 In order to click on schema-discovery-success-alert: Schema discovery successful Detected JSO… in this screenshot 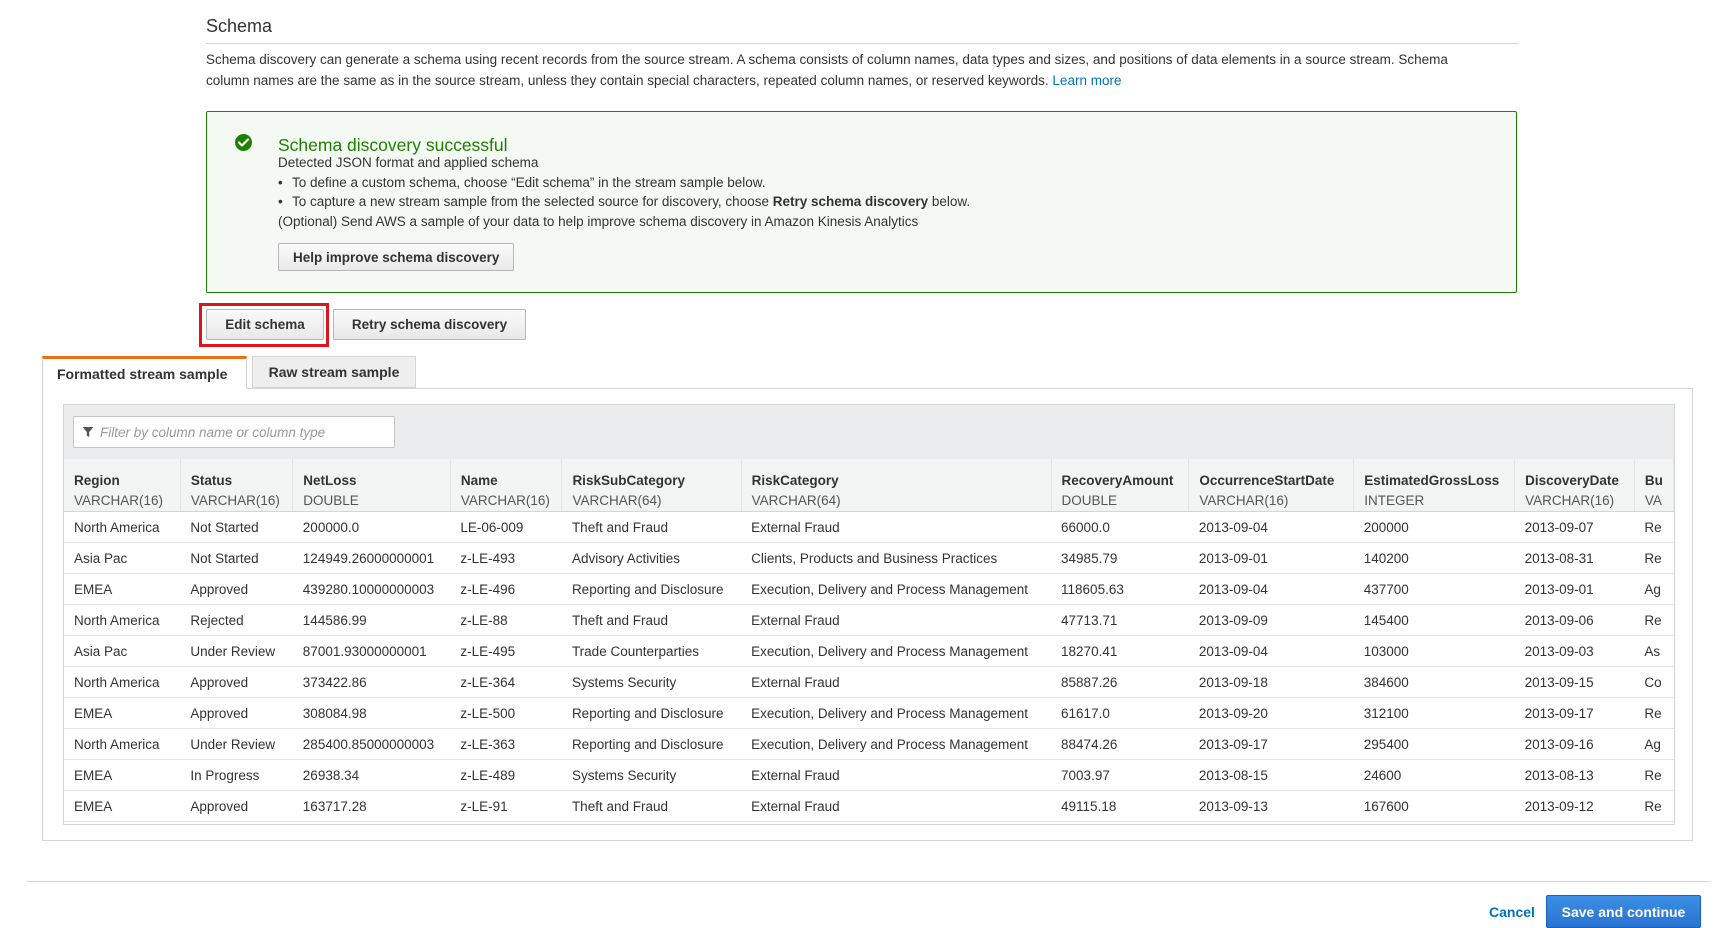, I will do `click(861, 202)`.